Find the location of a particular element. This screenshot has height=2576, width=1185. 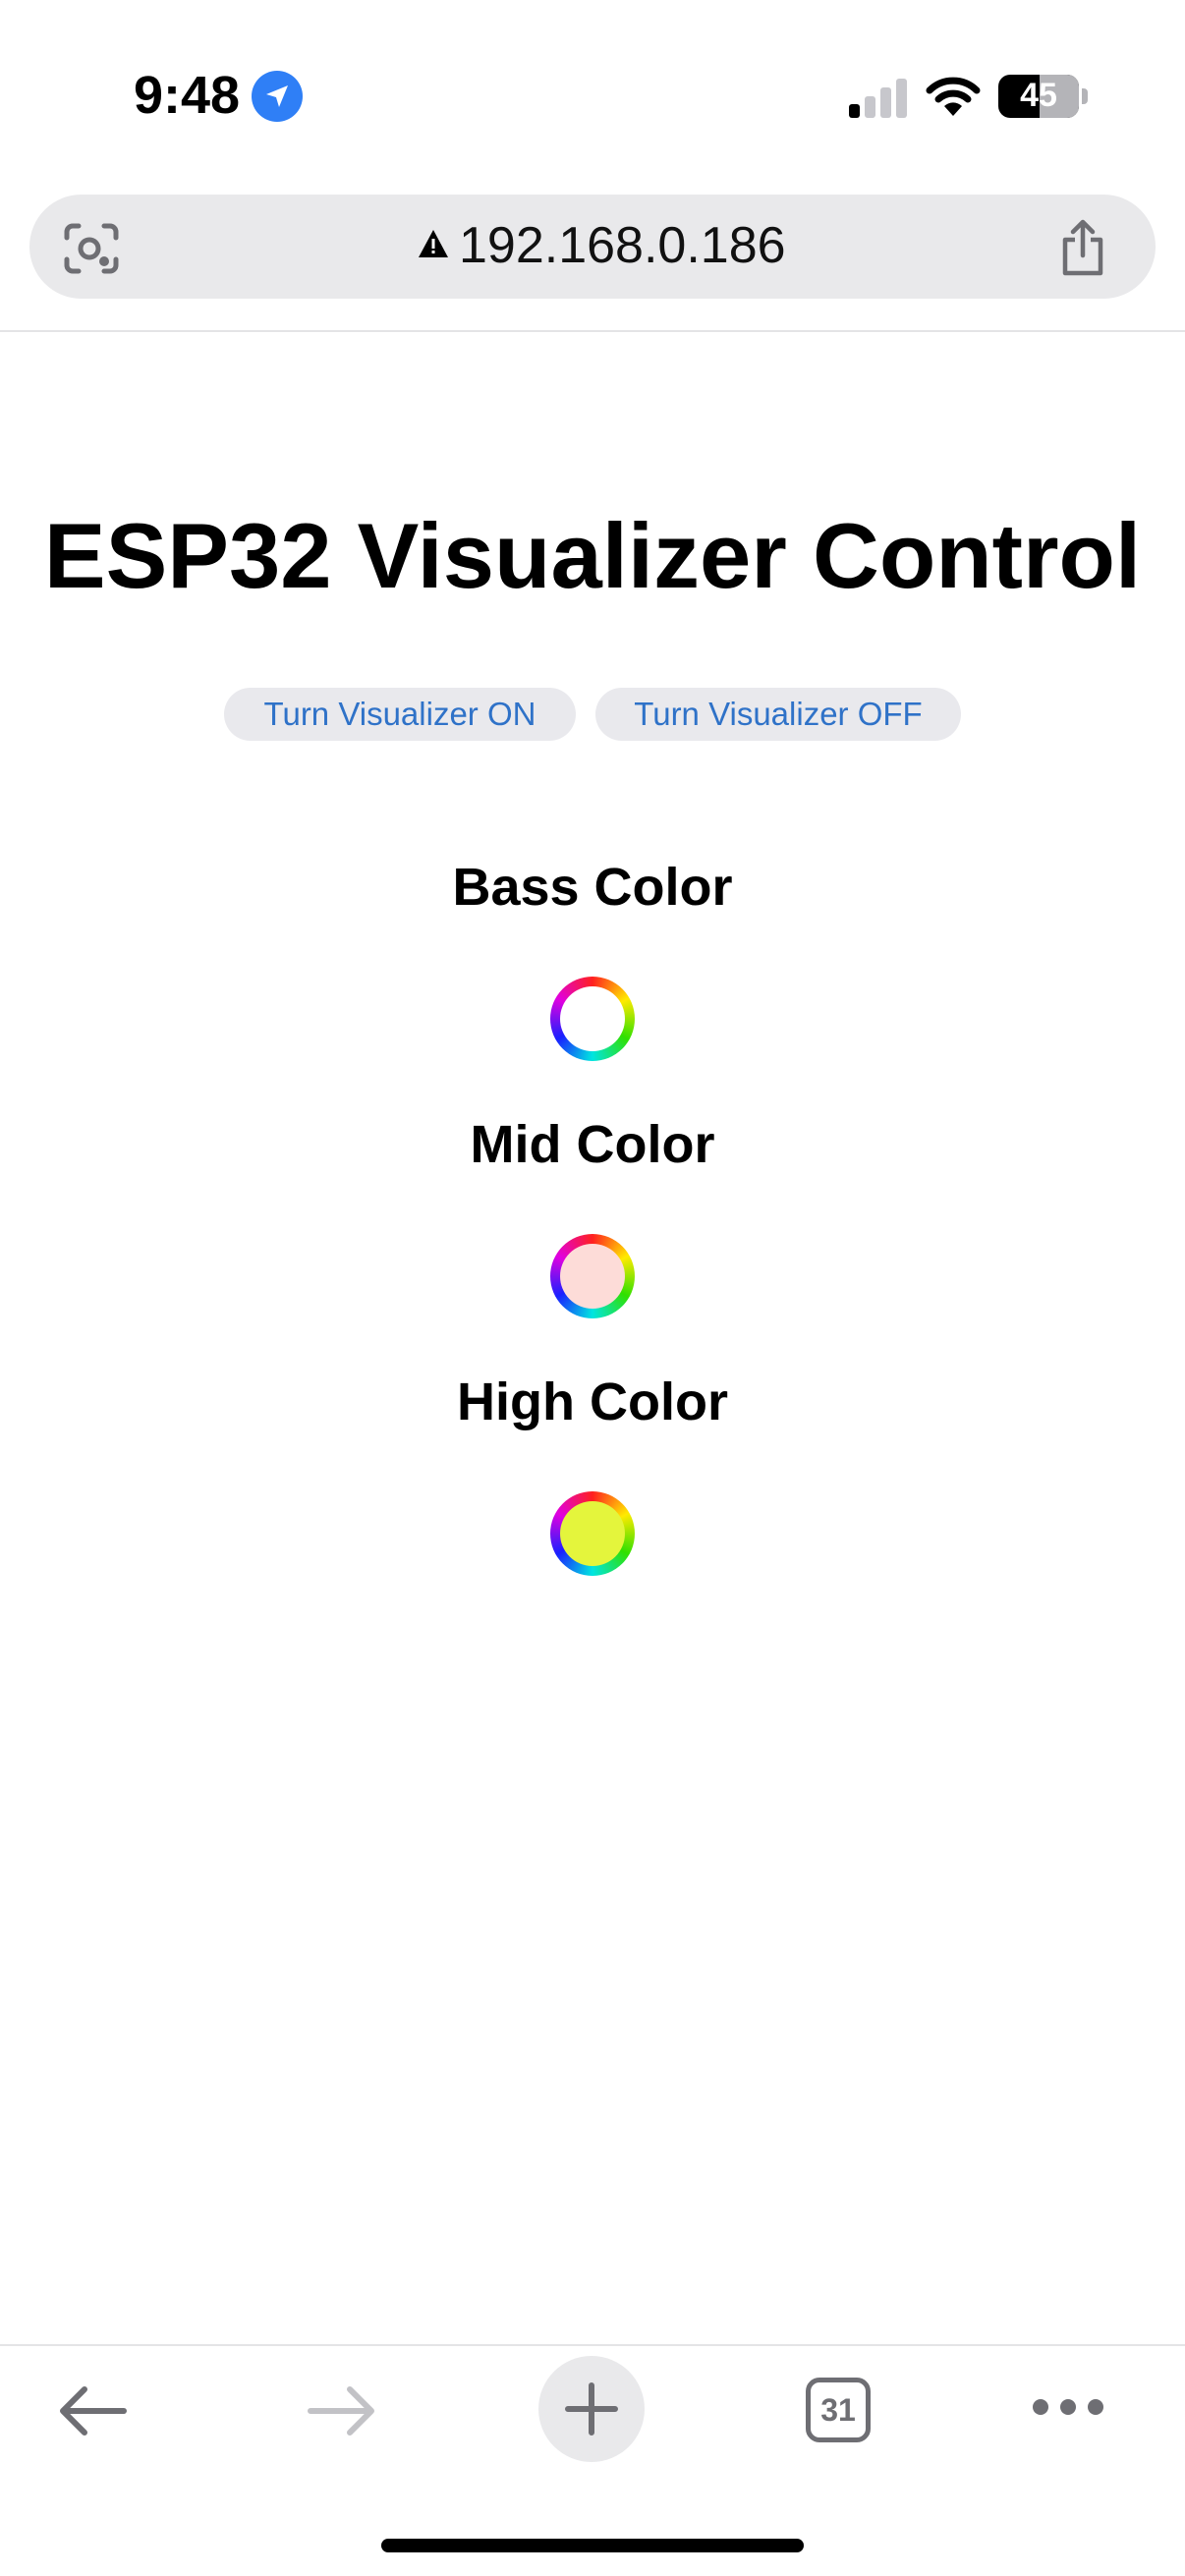

warning-triangle-icon is located at coordinates (434, 243).